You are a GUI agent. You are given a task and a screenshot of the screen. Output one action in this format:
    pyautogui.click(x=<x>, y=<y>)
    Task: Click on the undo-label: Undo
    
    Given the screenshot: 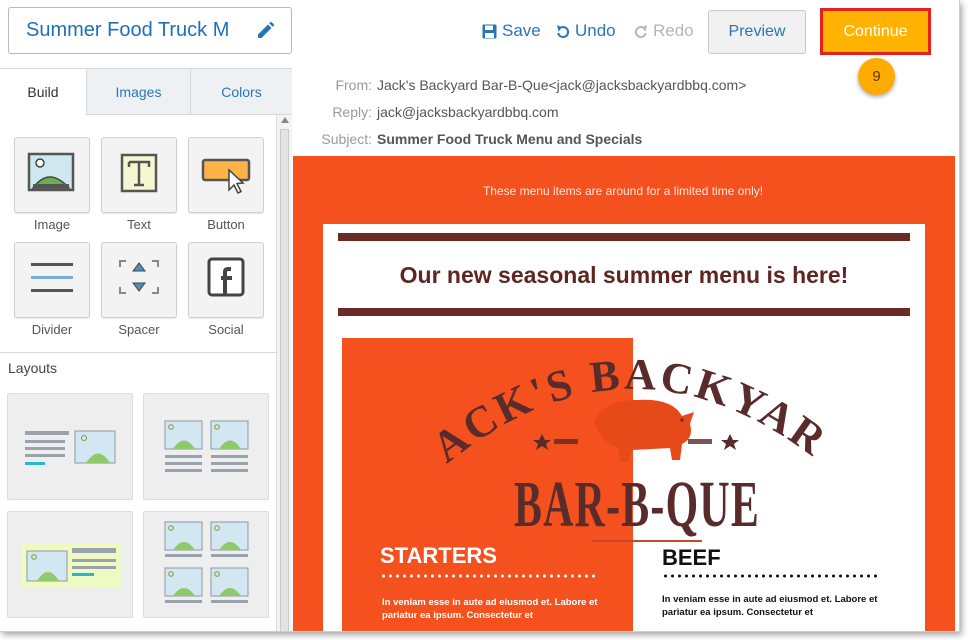 What is the action you would take?
    pyautogui.click(x=595, y=30)
    